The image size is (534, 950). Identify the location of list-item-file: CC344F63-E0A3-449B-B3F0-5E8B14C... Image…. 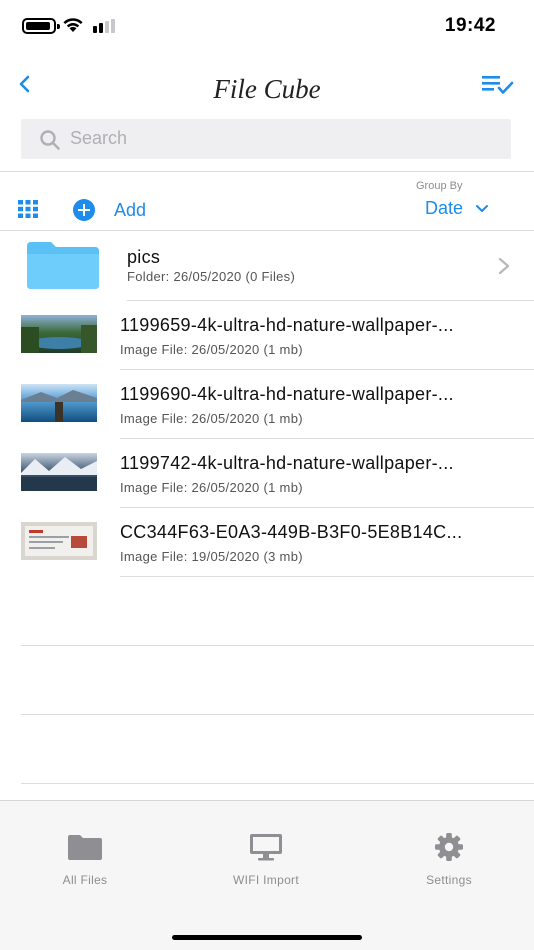
(267, 541).